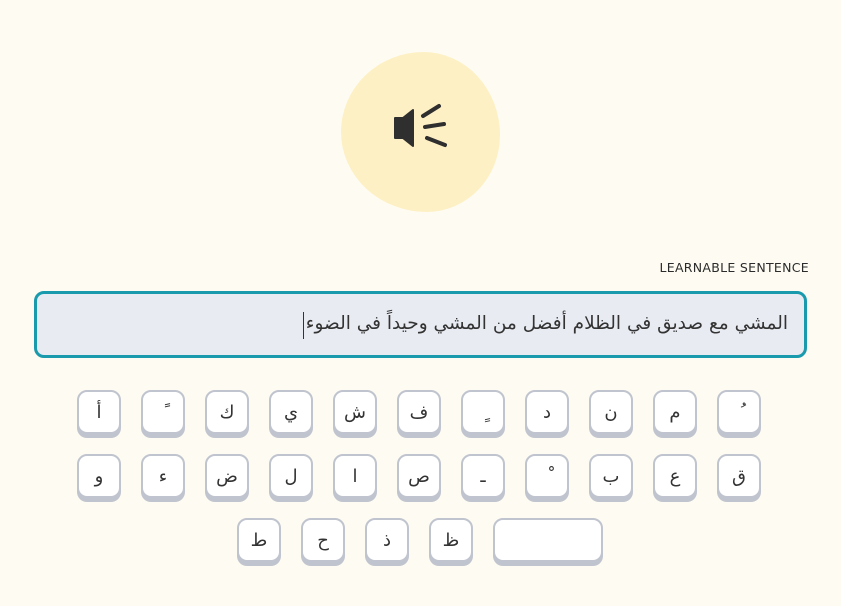 The image size is (841, 606). I want to click on key: ف, so click(419, 412).